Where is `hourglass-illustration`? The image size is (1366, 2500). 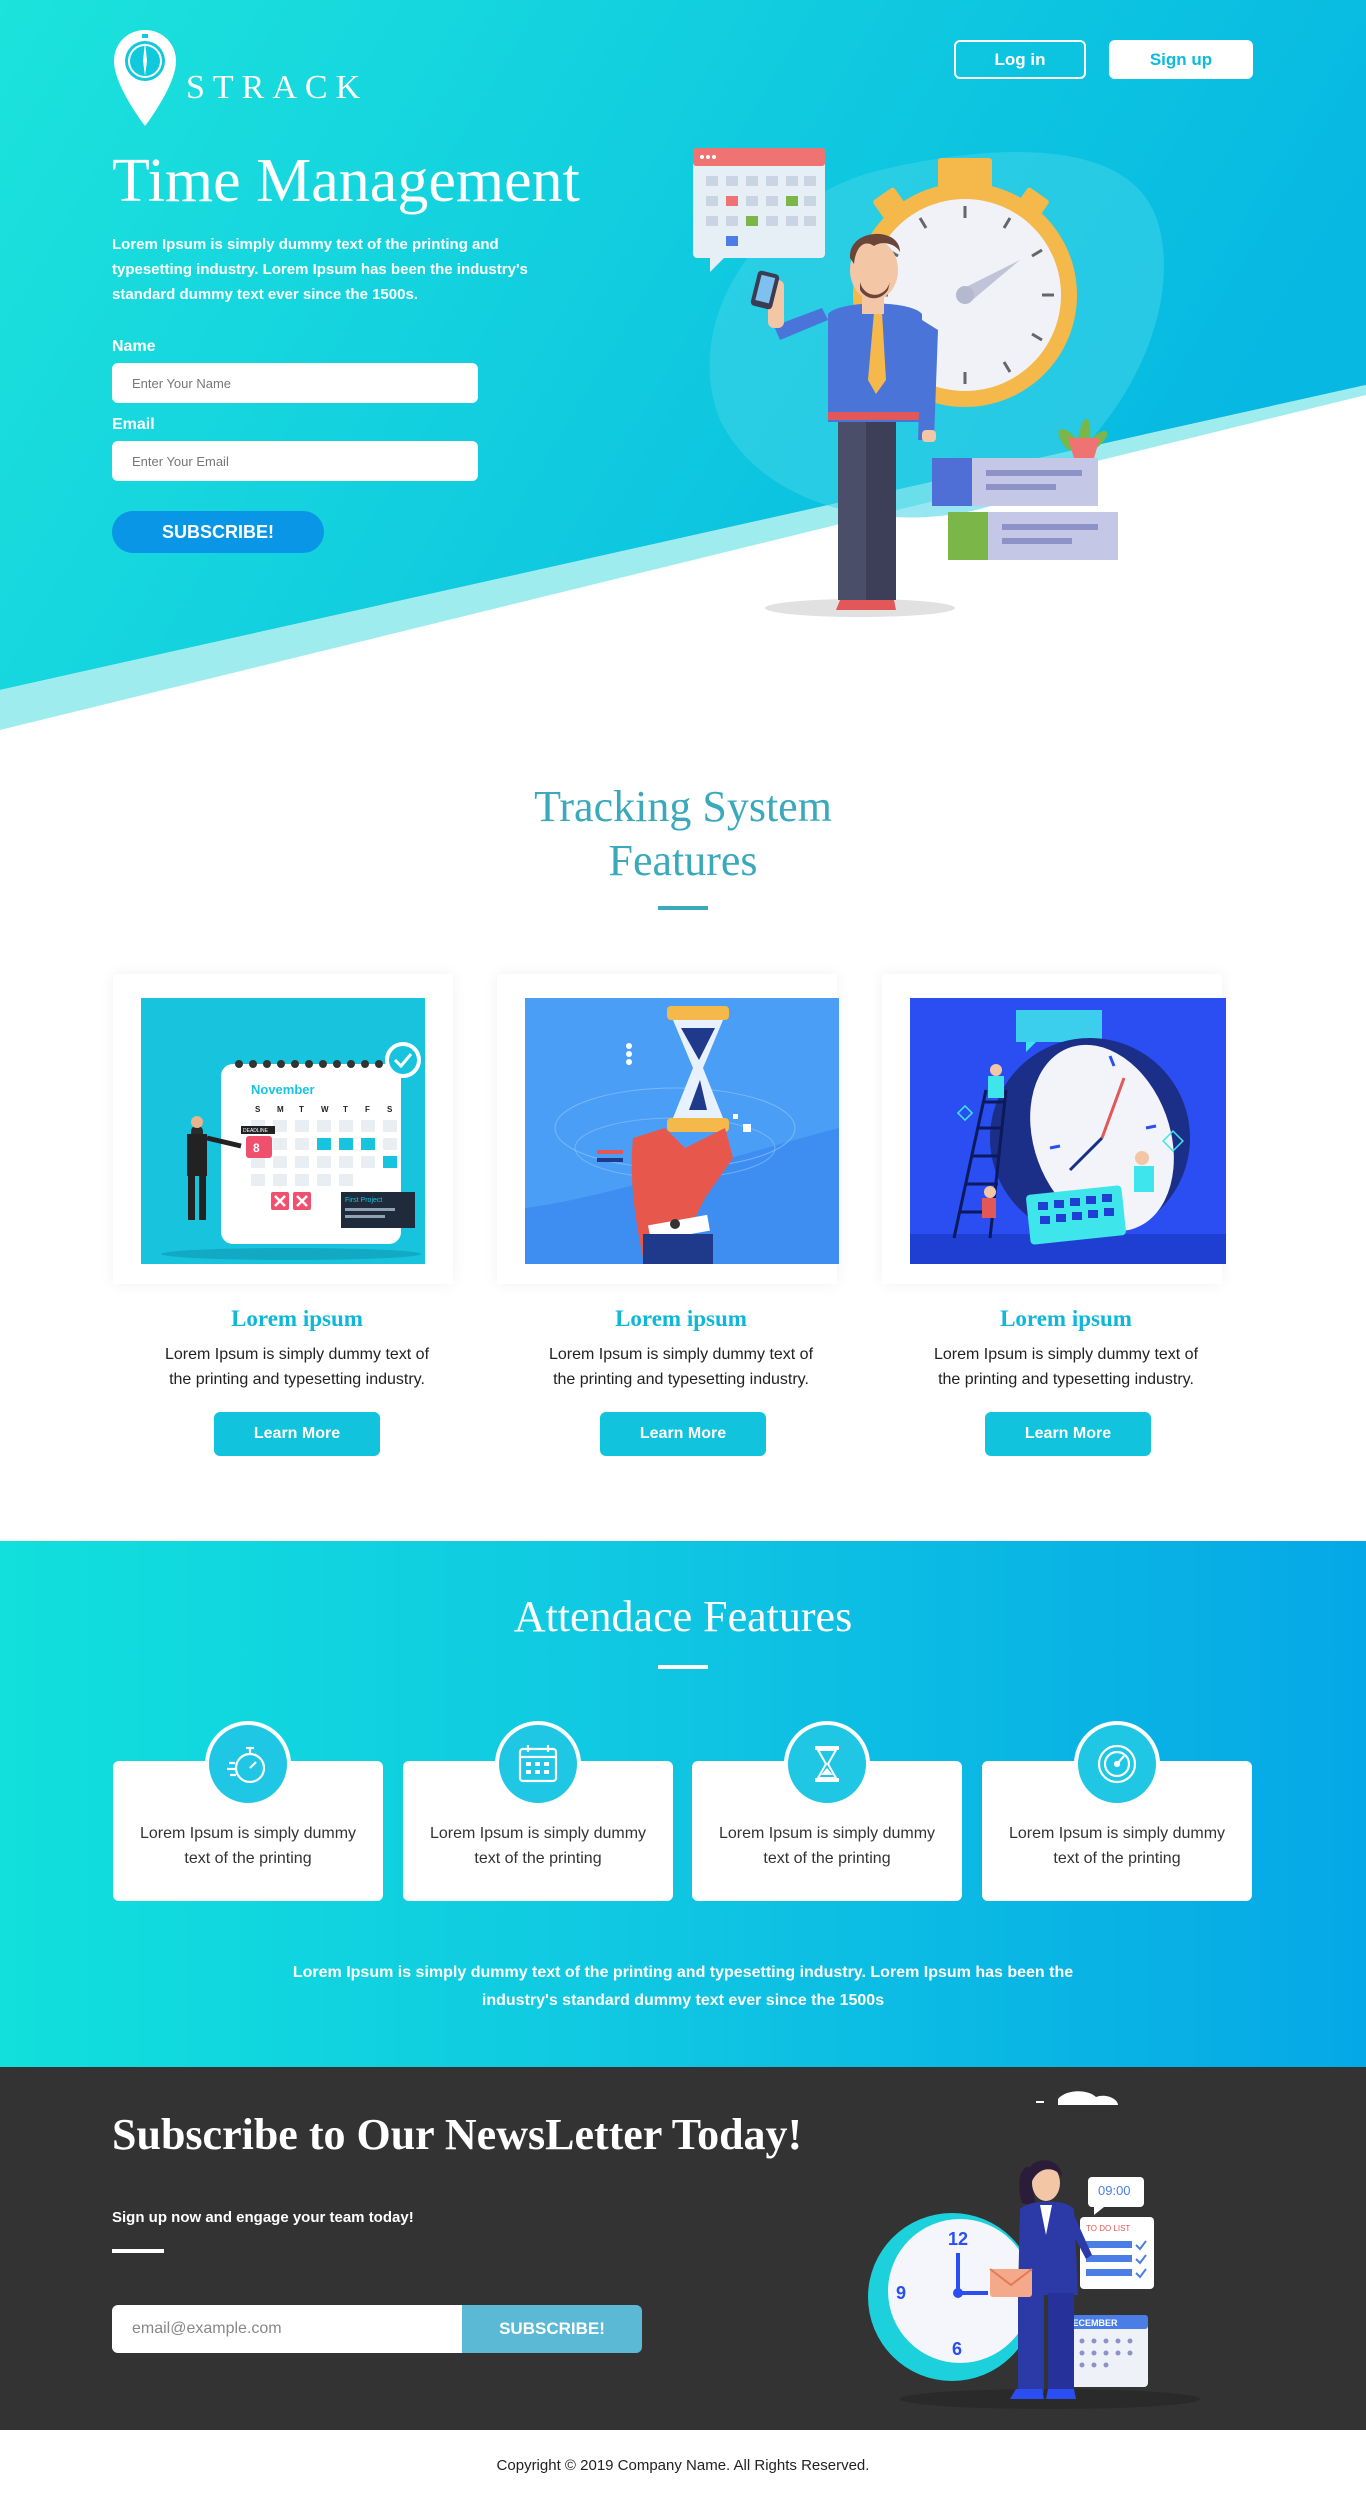 hourglass-illustration is located at coordinates (682, 1131).